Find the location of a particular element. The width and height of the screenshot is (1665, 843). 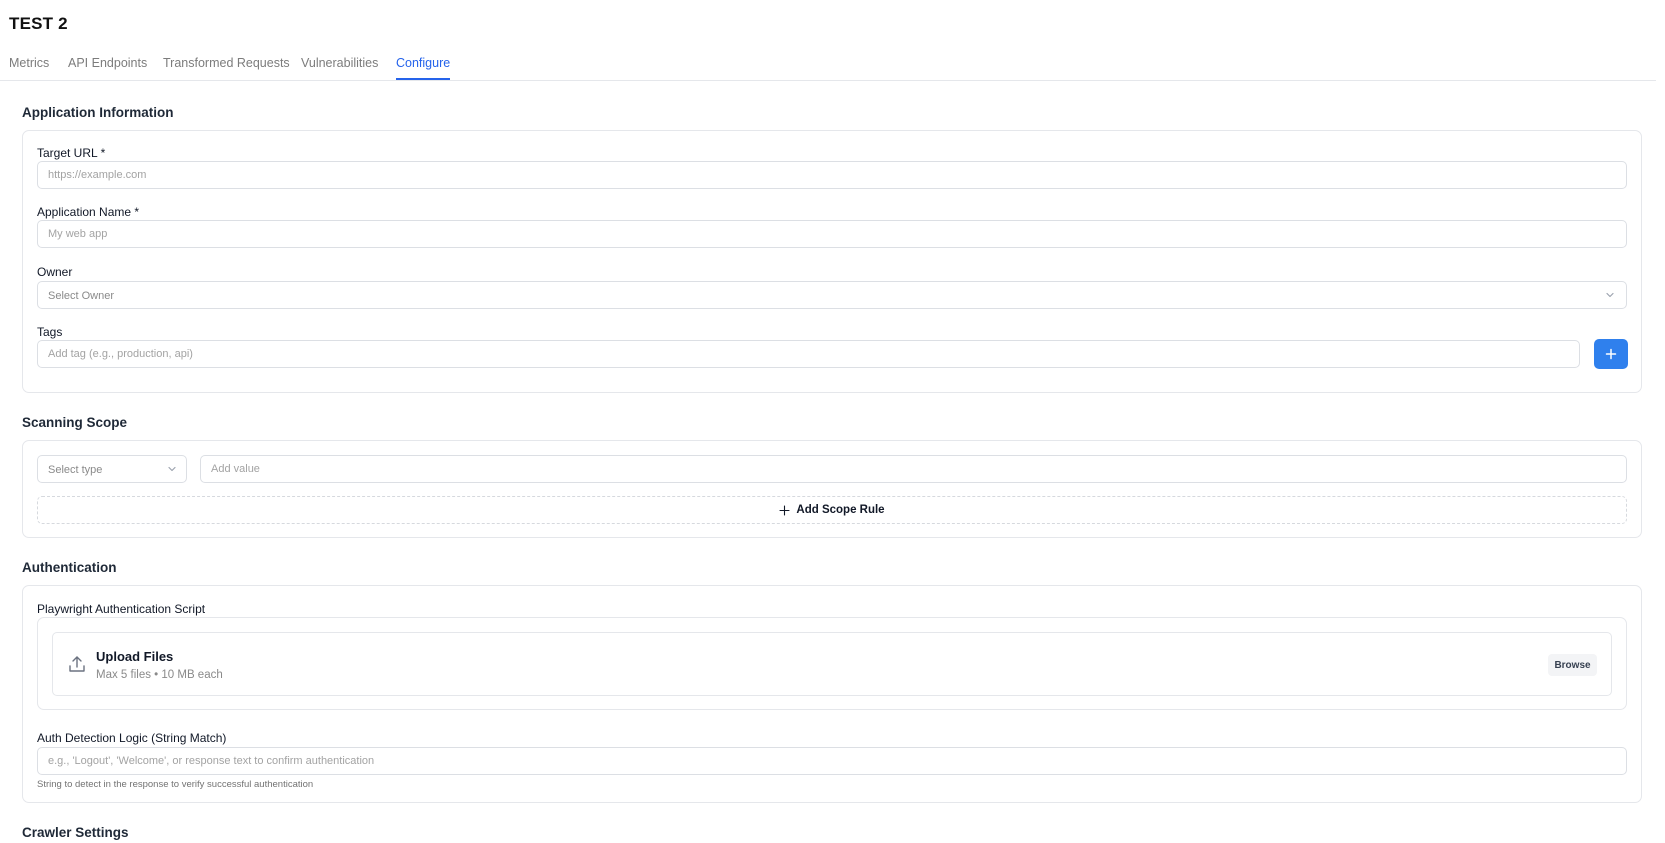

section-title-crawler: Crawler Settings is located at coordinates (75, 832).